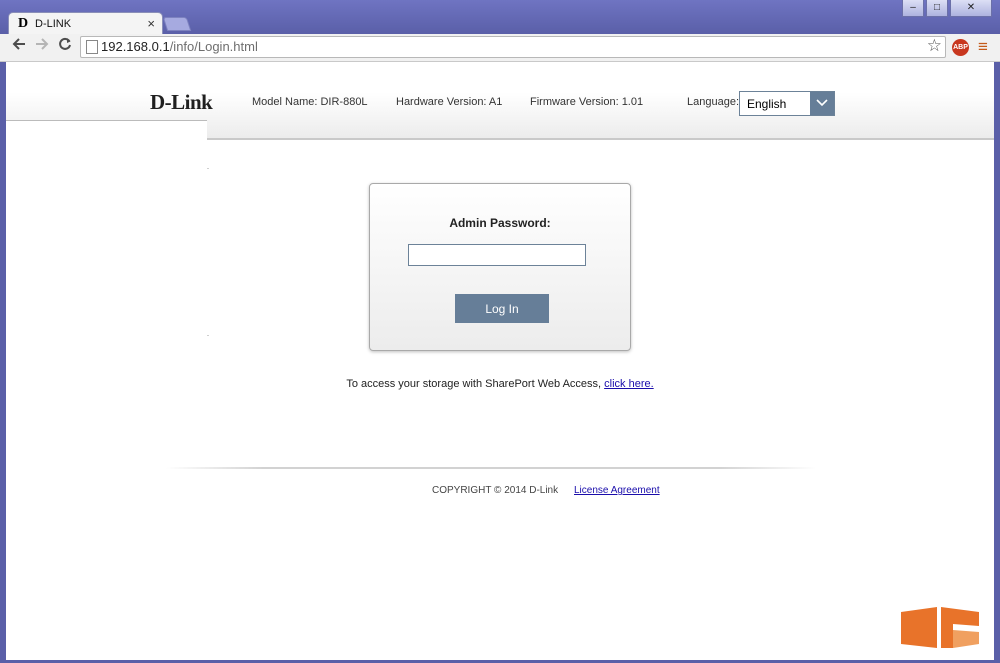  Describe the element at coordinates (53, 24) in the screenshot. I see `tab-title: D-LINK` at that location.